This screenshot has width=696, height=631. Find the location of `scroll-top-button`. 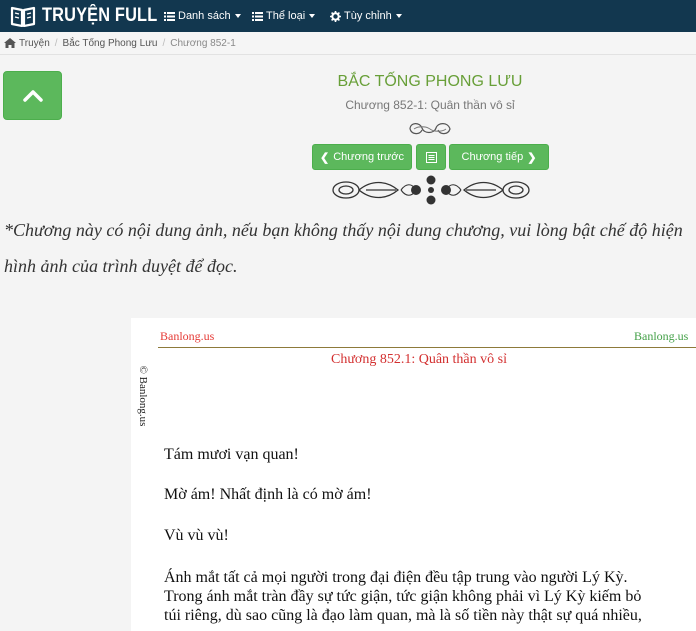

scroll-top-button is located at coordinates (32, 95).